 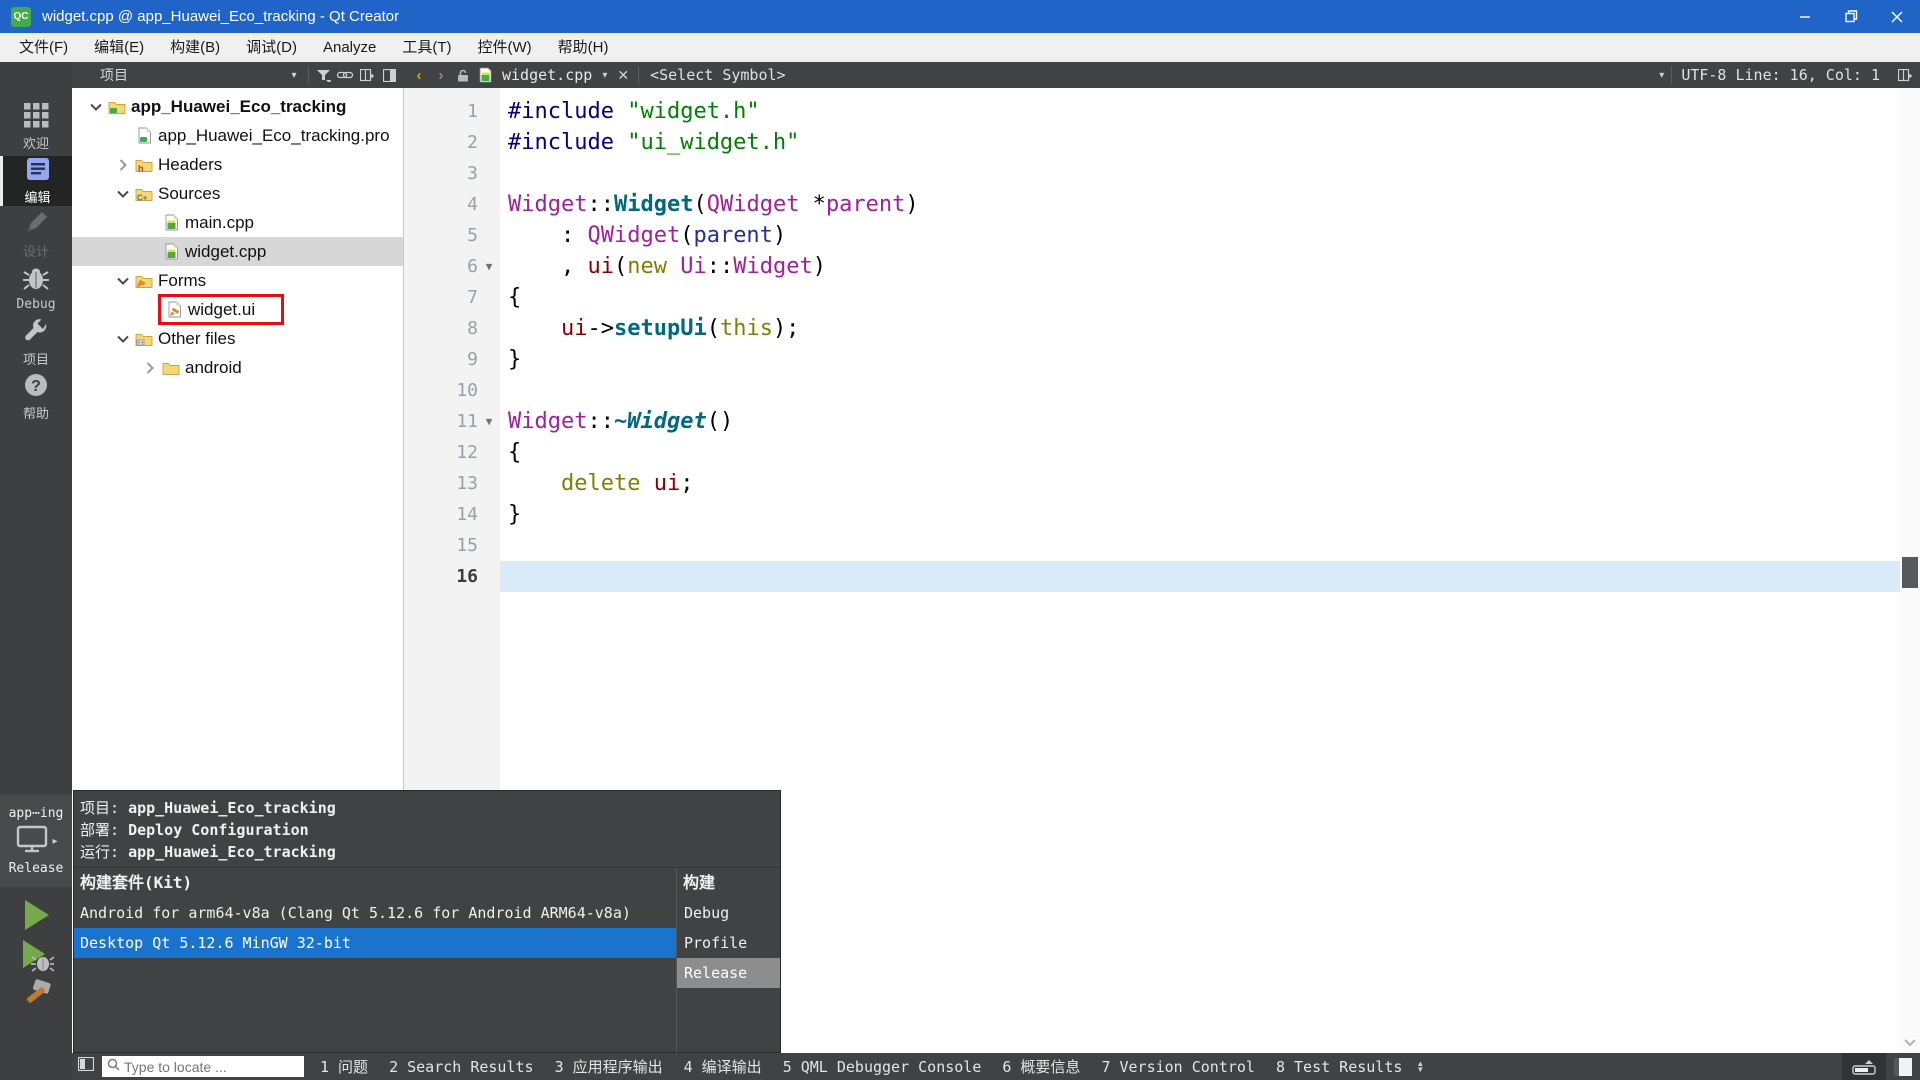 What do you see at coordinates (1210, 297) in the screenshot?
I see `code-line-7: {` at bounding box center [1210, 297].